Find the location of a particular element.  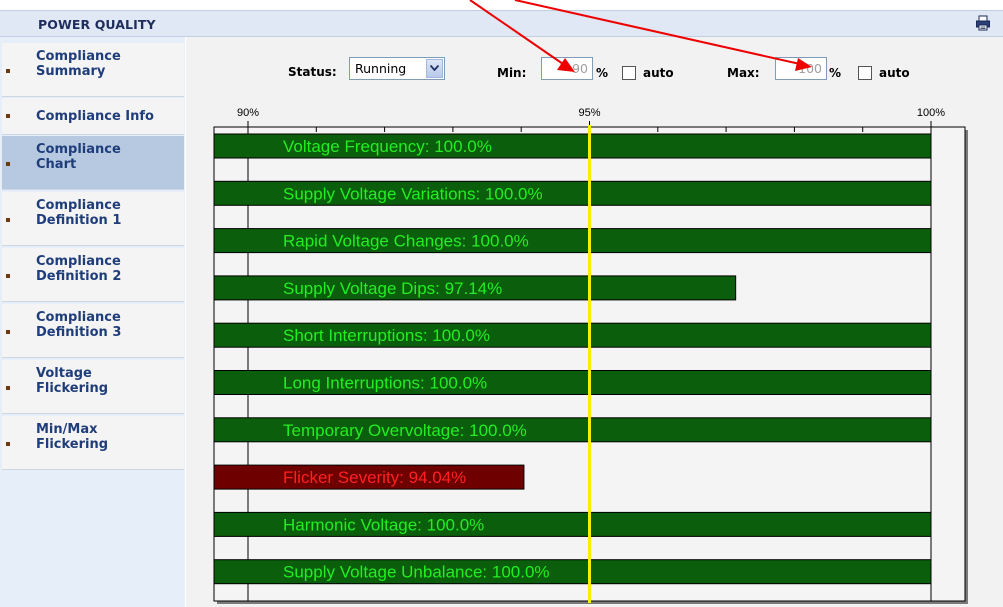

x-tick-label: 90% is located at coordinates (248, 113).